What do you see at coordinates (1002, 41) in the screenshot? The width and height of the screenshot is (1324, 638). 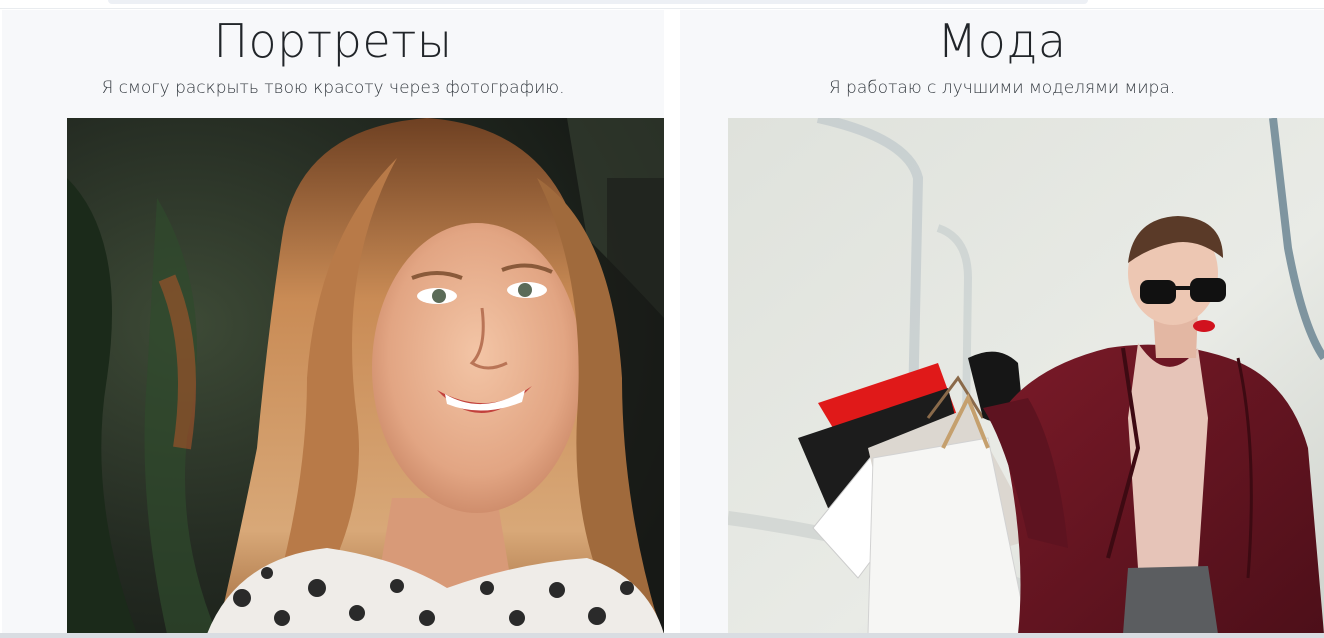 I see `card-title-fashion: Мода` at bounding box center [1002, 41].